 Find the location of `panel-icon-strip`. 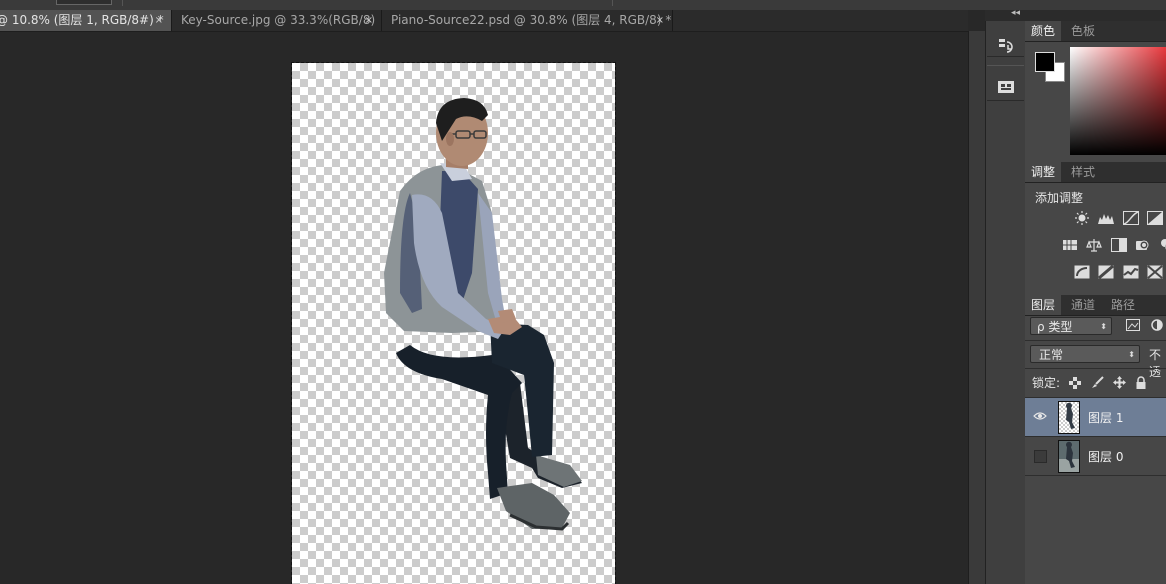

panel-icon-strip is located at coordinates (1005, 302).